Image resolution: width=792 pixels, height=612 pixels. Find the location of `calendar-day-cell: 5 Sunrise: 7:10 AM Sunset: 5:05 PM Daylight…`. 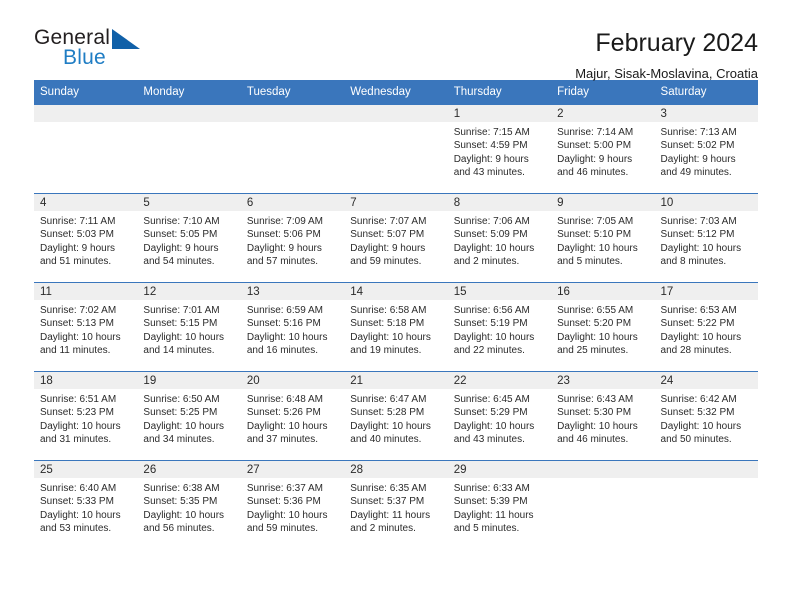

calendar-day-cell: 5 Sunrise: 7:10 AM Sunset: 5:05 PM Daylight… is located at coordinates (189, 238).